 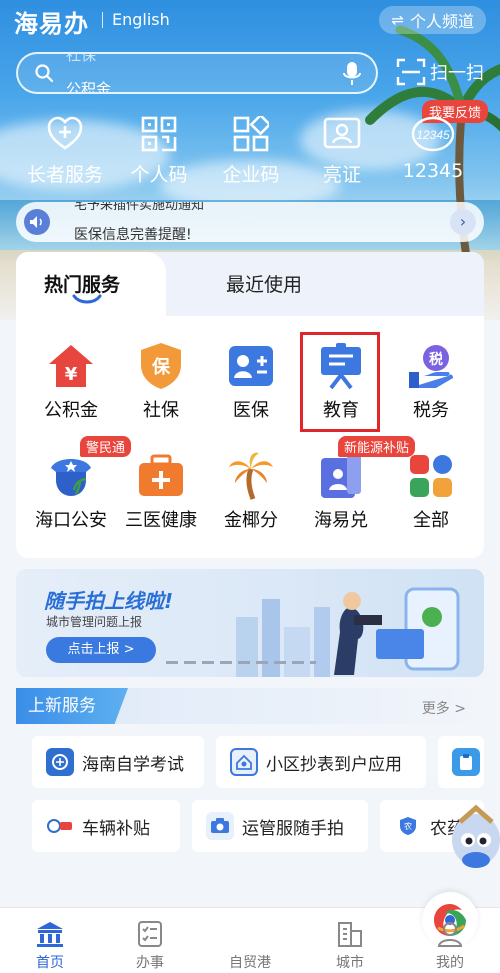 What do you see at coordinates (334, 764) in the screenshot?
I see `new-service-label: 小区抄表到户应用` at bounding box center [334, 764].